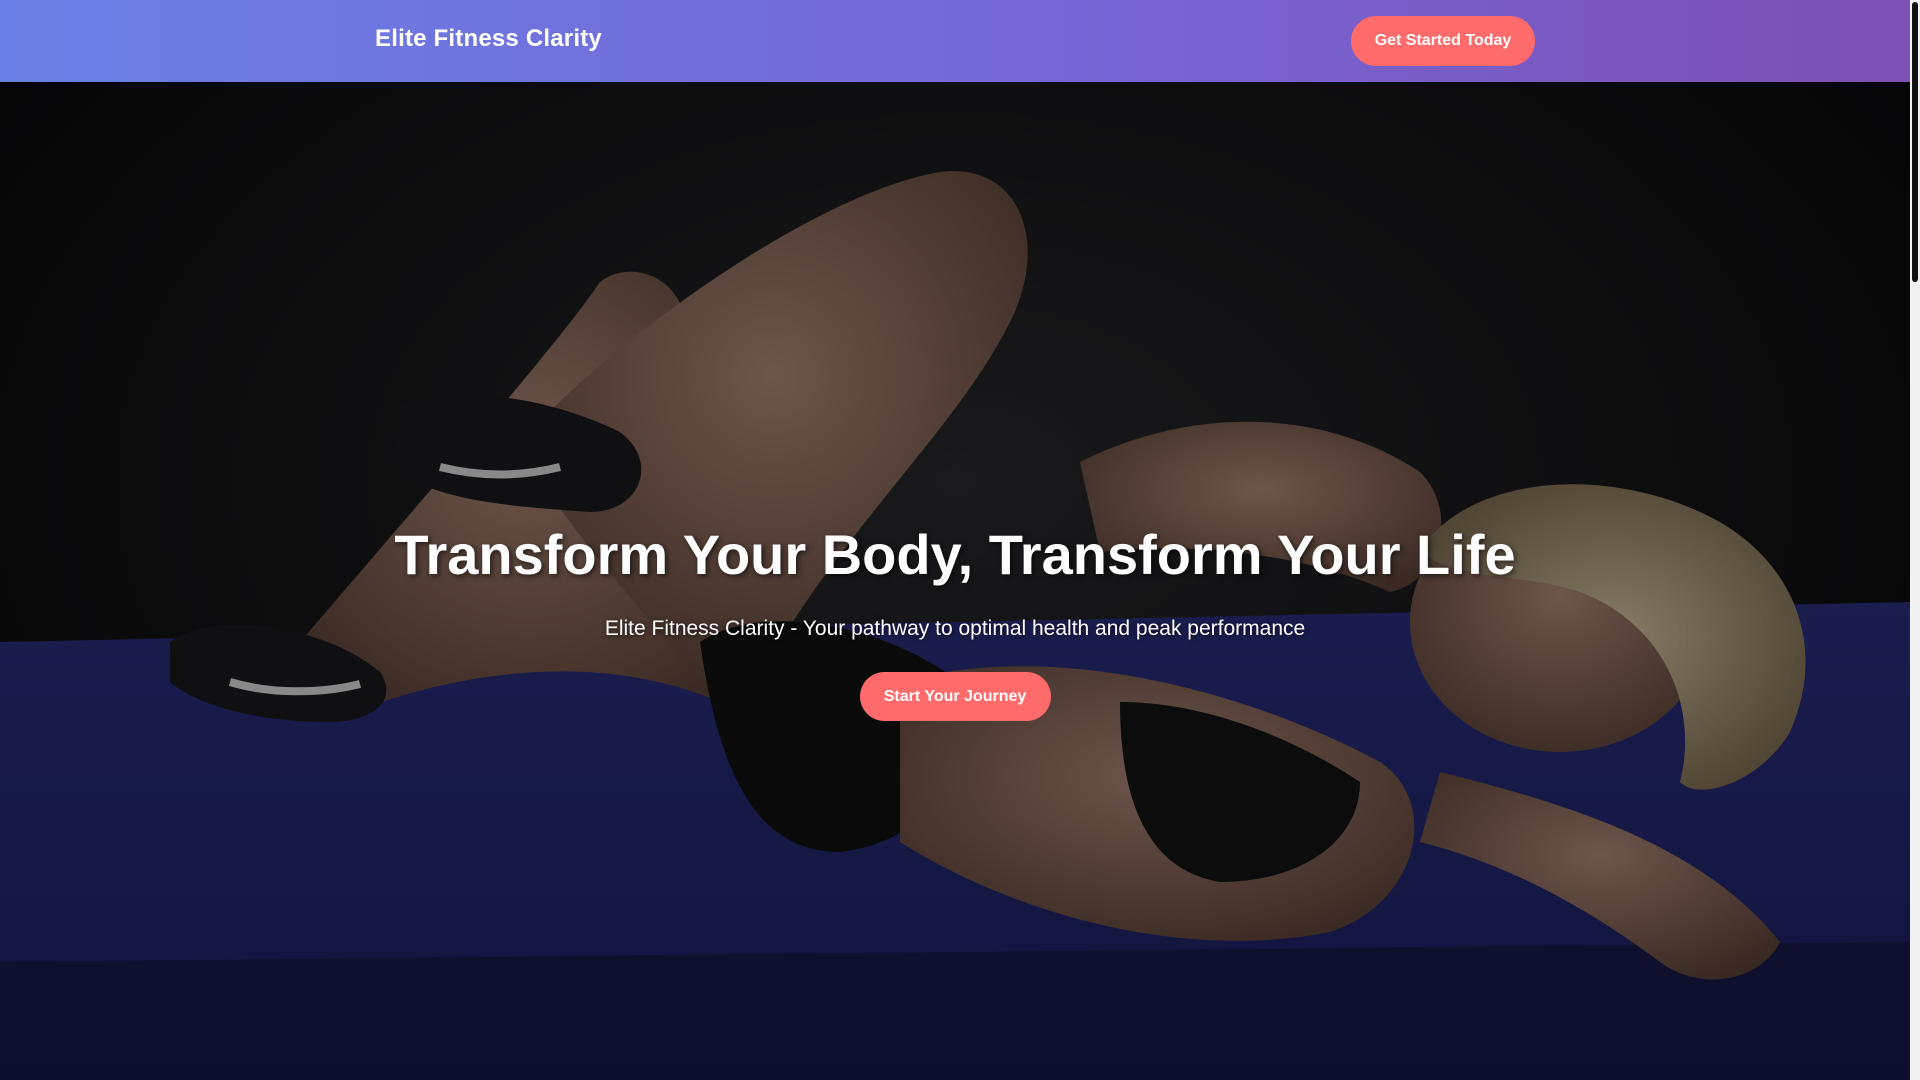  Describe the element at coordinates (955, 696) in the screenshot. I see `start-journey-button: Start Your Journey` at that location.